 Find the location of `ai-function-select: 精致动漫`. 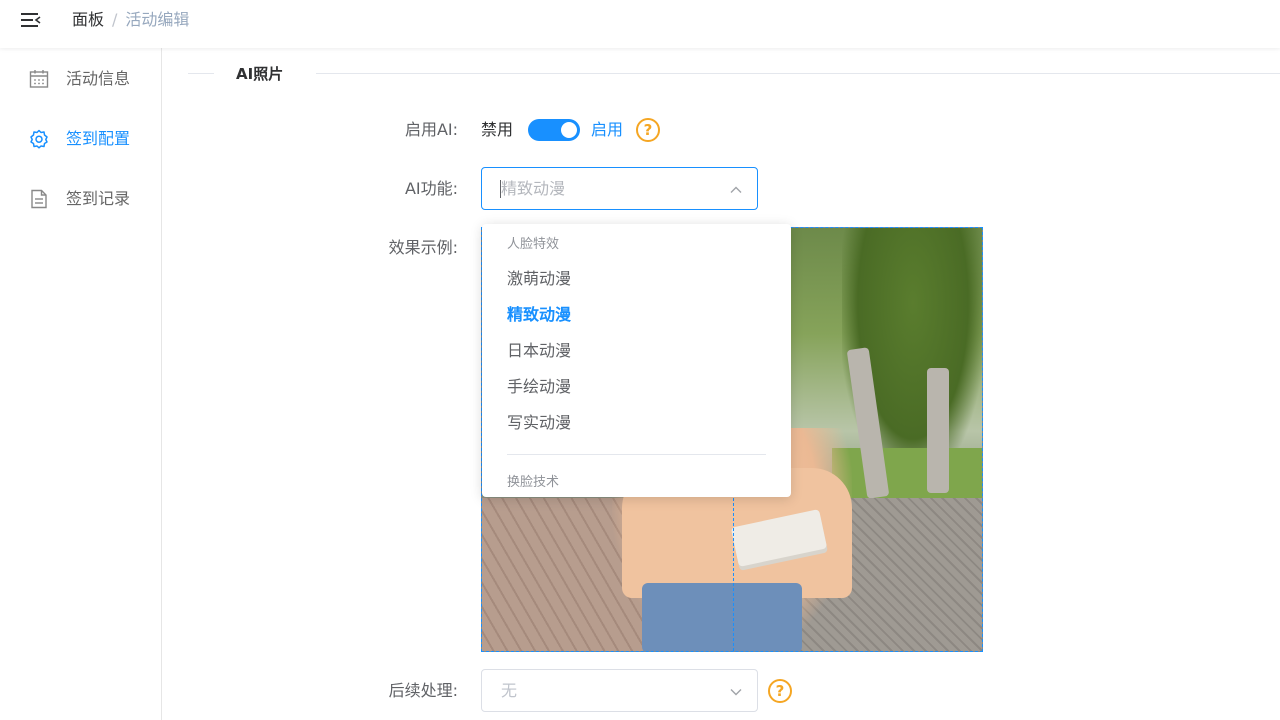

ai-function-select: 精致动漫 is located at coordinates (619, 188).